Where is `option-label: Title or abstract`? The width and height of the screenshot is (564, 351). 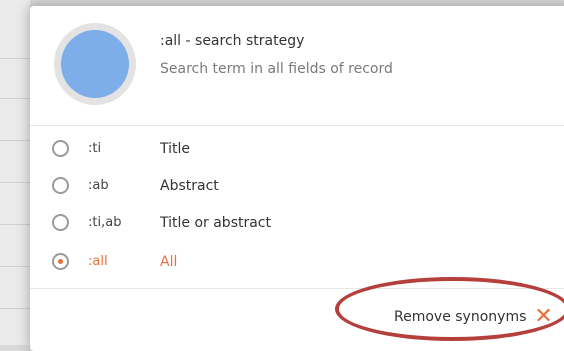
option-label: Title or abstract is located at coordinates (215, 223).